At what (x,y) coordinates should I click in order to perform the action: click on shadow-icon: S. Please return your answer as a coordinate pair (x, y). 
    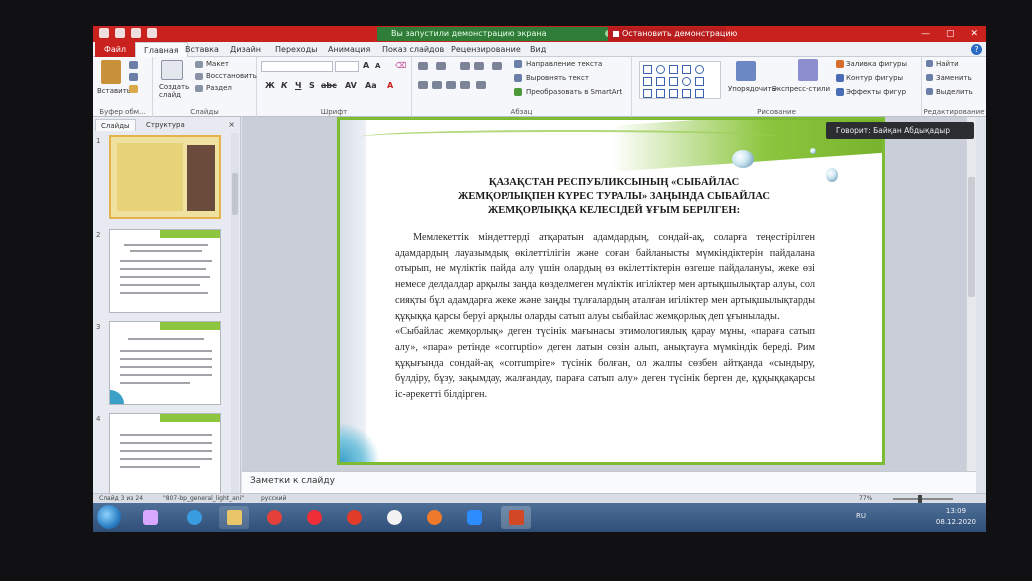
    Looking at the image, I should click on (312, 85).